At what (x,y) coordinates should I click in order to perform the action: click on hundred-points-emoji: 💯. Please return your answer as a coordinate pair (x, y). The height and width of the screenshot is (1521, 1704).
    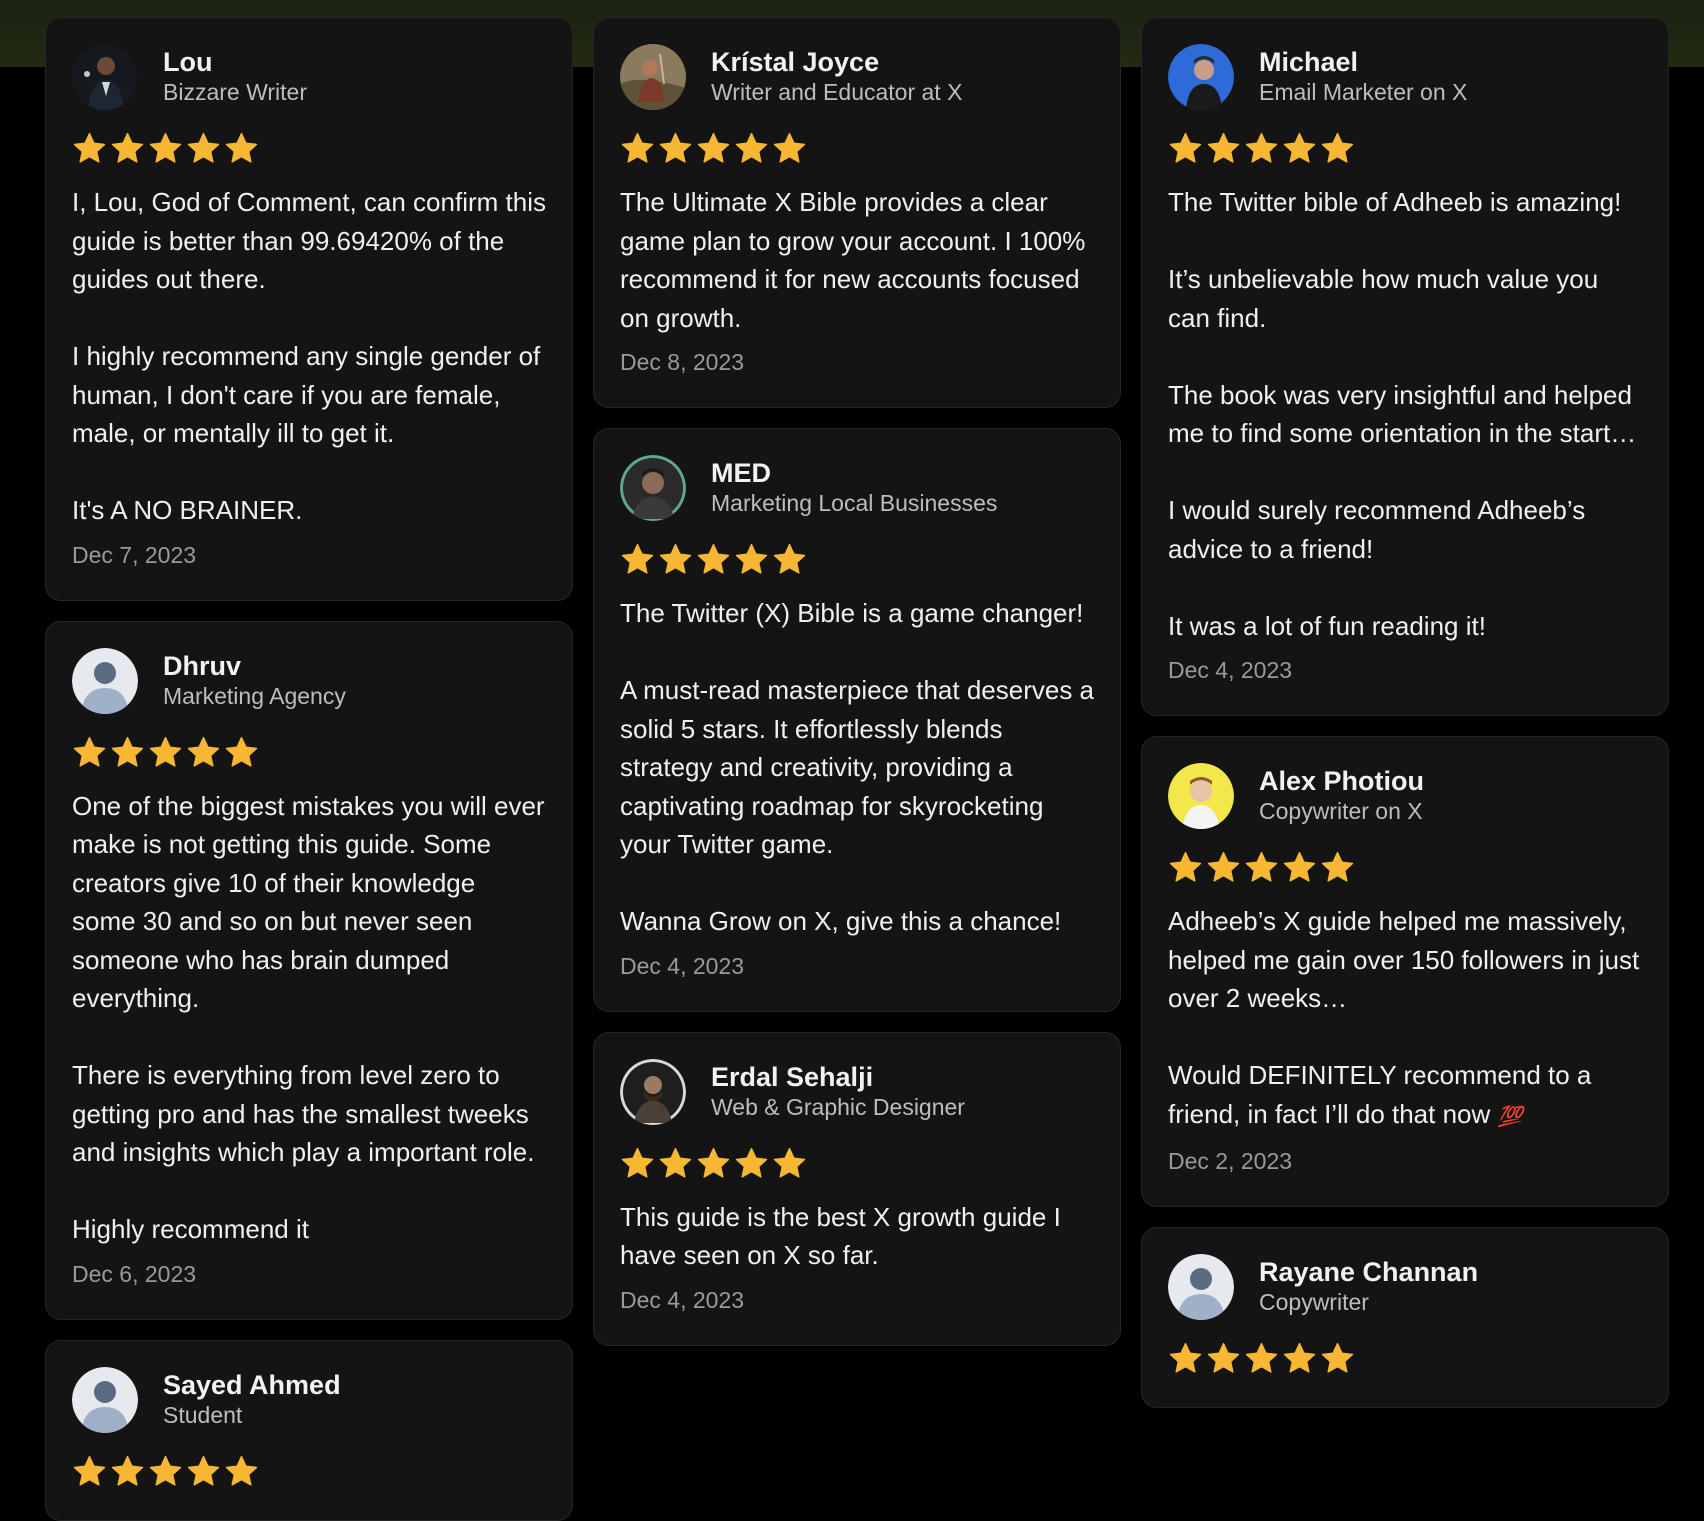
    Looking at the image, I should click on (1510, 1116).